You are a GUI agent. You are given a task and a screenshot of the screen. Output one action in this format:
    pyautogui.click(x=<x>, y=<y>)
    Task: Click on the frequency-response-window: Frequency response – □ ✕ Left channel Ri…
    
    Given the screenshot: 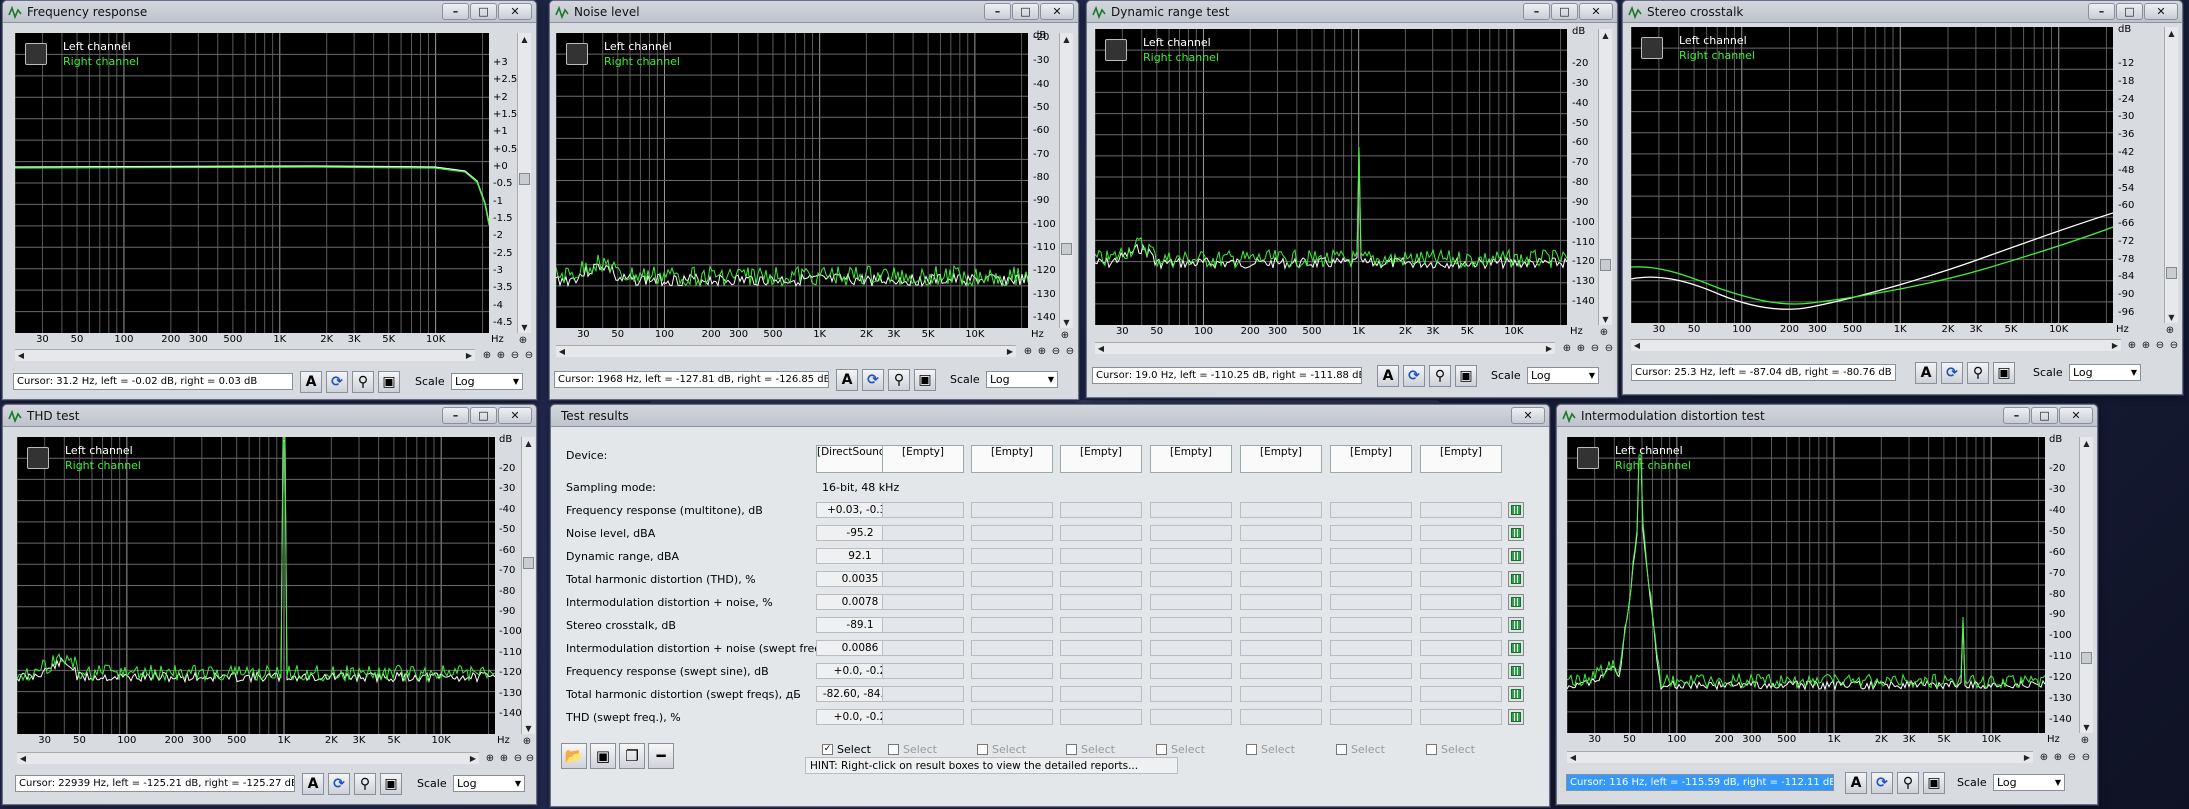 What is the action you would take?
    pyautogui.click(x=269, y=200)
    